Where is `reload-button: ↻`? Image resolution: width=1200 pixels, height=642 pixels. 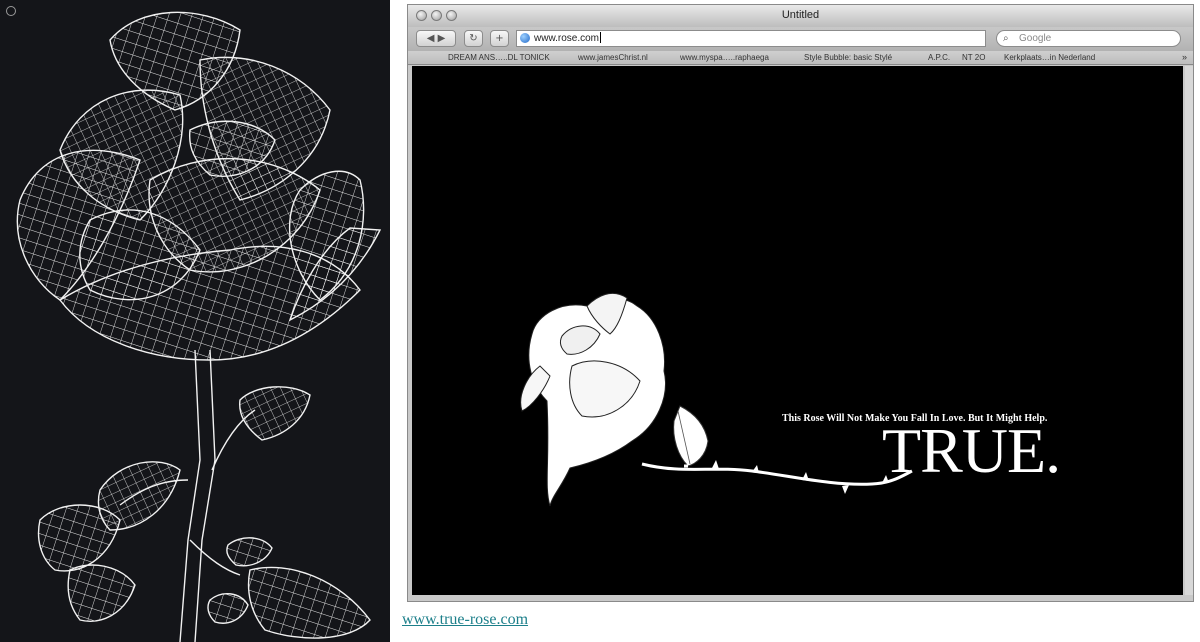
reload-button: ↻ is located at coordinates (473, 38).